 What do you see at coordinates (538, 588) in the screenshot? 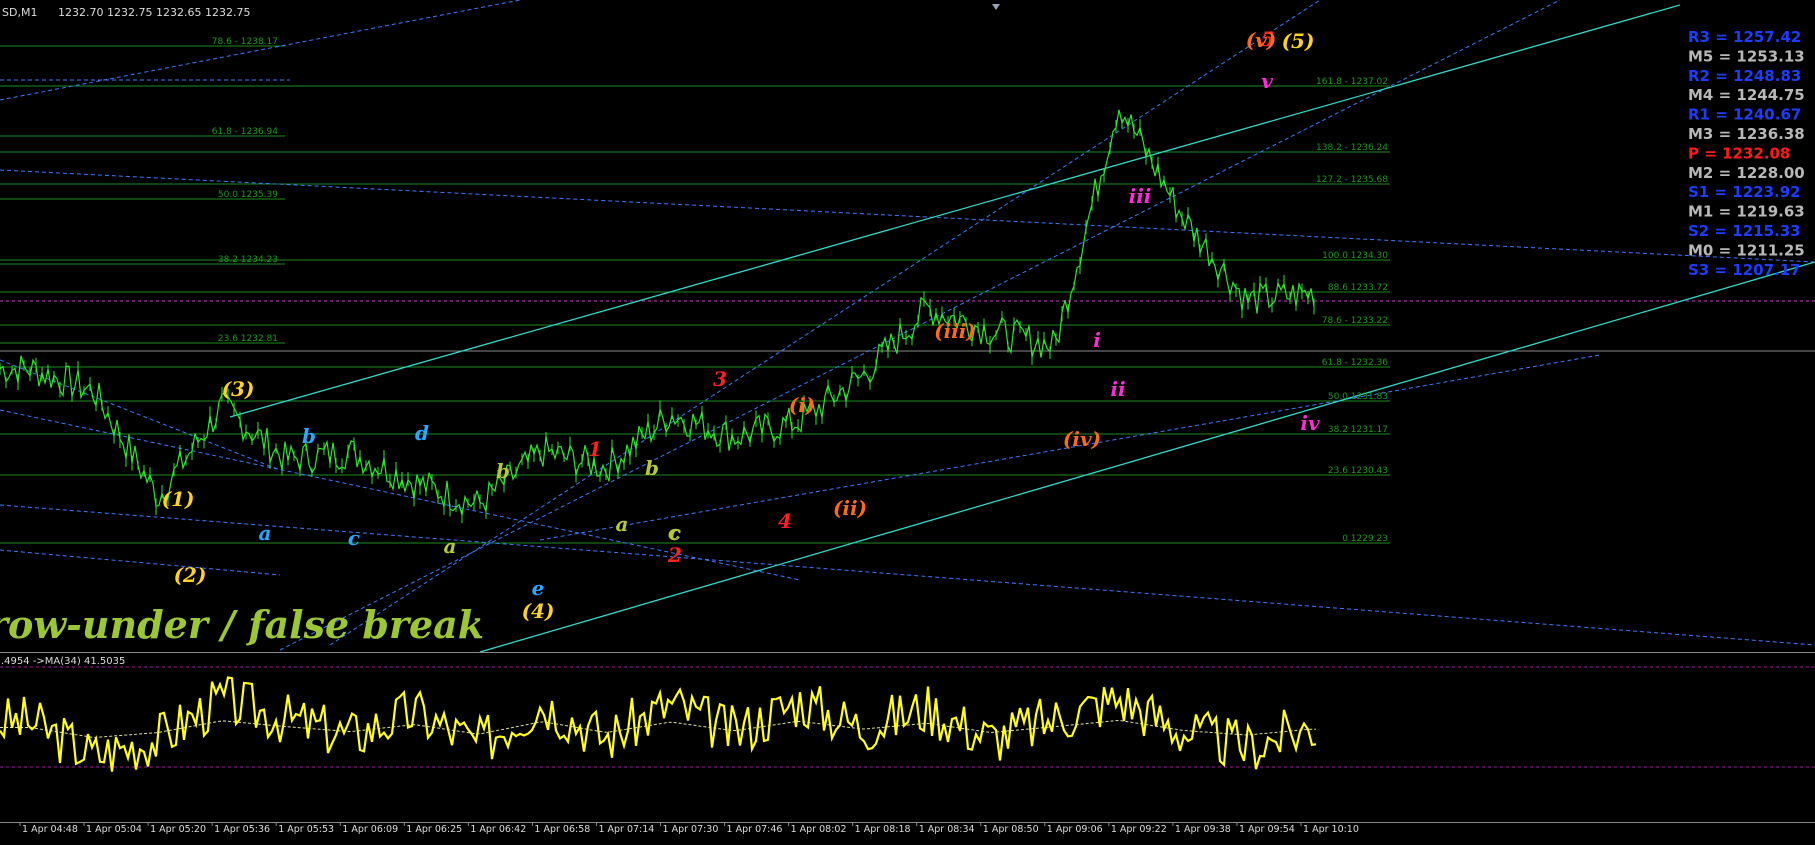
I see `wave-label: e` at bounding box center [538, 588].